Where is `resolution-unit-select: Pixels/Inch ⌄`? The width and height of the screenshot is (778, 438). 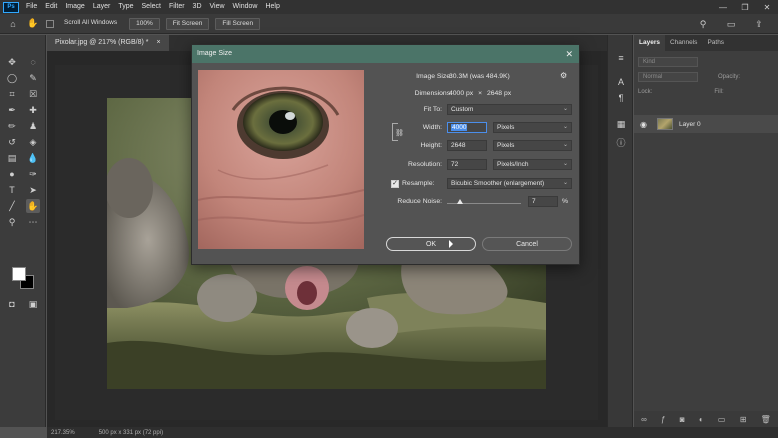 resolution-unit-select: Pixels/Inch ⌄ is located at coordinates (532, 164).